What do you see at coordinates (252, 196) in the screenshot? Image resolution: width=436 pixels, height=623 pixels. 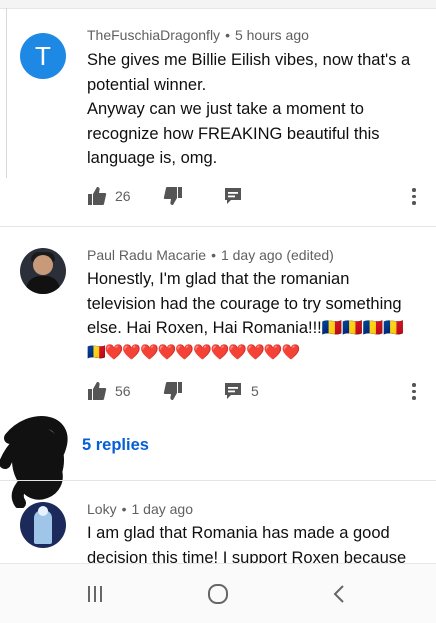 I see `comment-actions: 26` at bounding box center [252, 196].